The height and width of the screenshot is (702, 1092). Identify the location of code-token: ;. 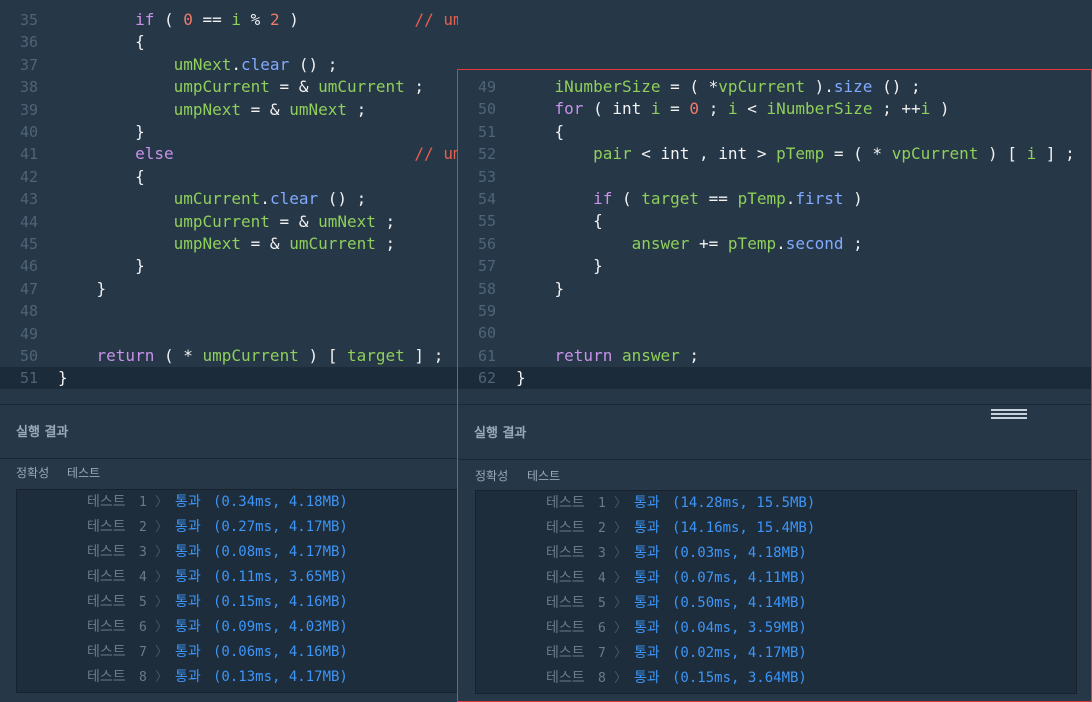
(385, 221).